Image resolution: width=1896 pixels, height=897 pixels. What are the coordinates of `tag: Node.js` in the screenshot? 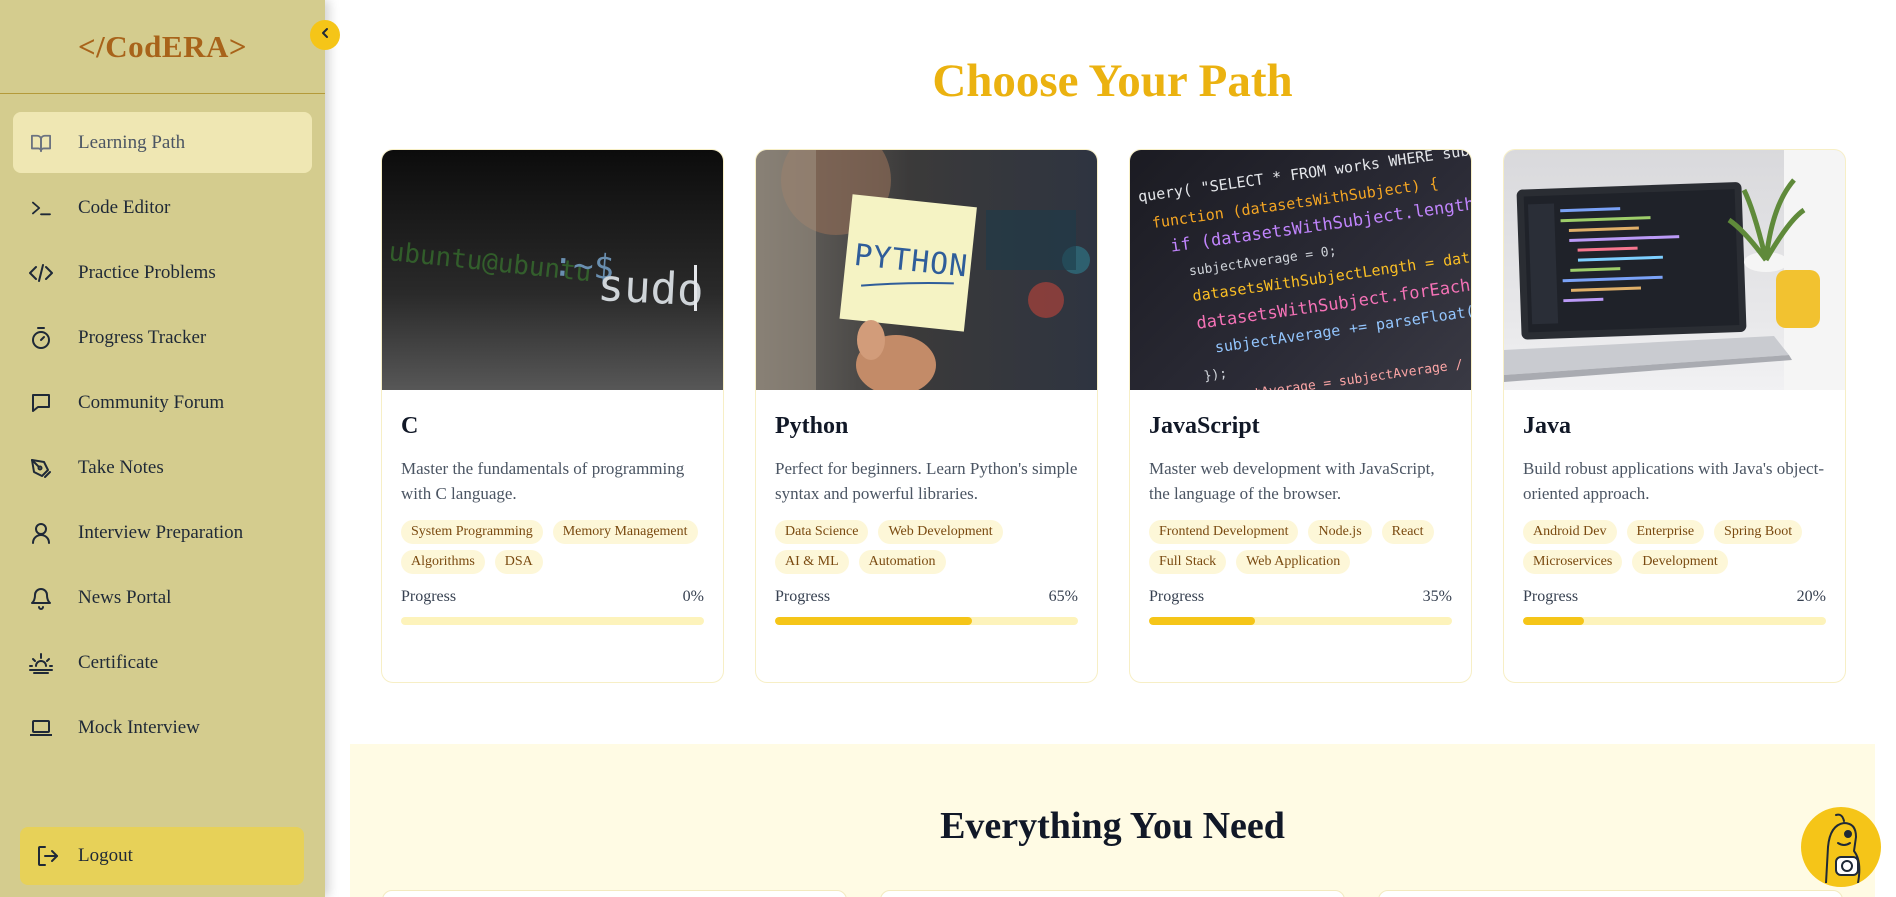 It's located at (1340, 532).